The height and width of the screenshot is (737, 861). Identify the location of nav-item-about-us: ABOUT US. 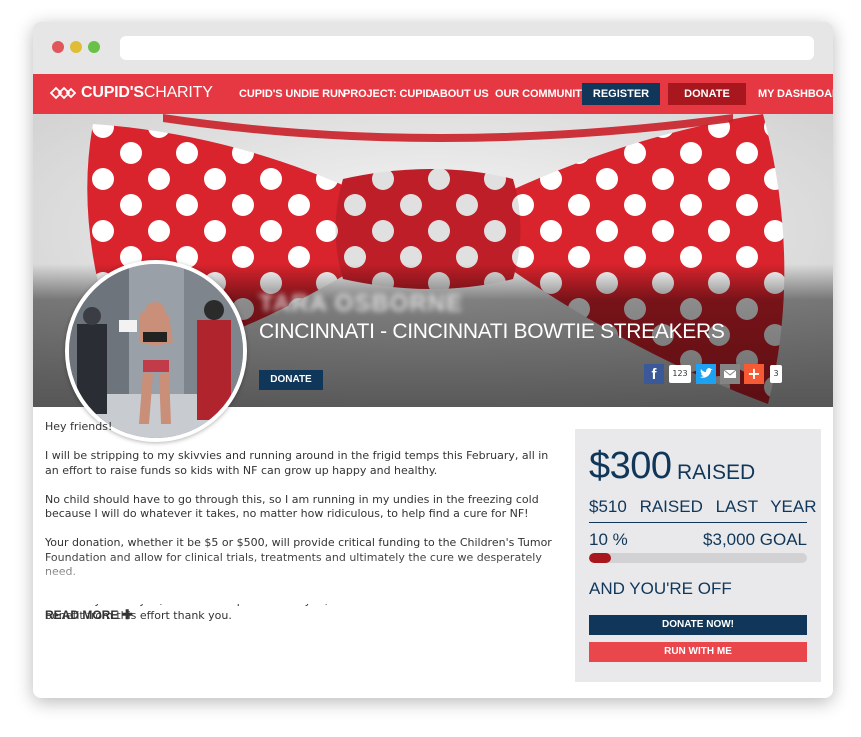
(460, 94).